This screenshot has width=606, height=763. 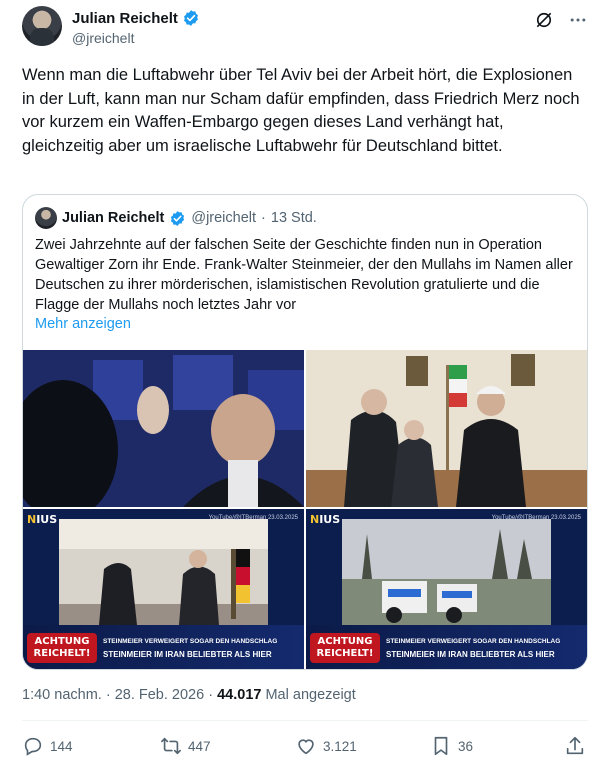 What do you see at coordinates (171, 746) in the screenshot?
I see `repost-icon` at bounding box center [171, 746].